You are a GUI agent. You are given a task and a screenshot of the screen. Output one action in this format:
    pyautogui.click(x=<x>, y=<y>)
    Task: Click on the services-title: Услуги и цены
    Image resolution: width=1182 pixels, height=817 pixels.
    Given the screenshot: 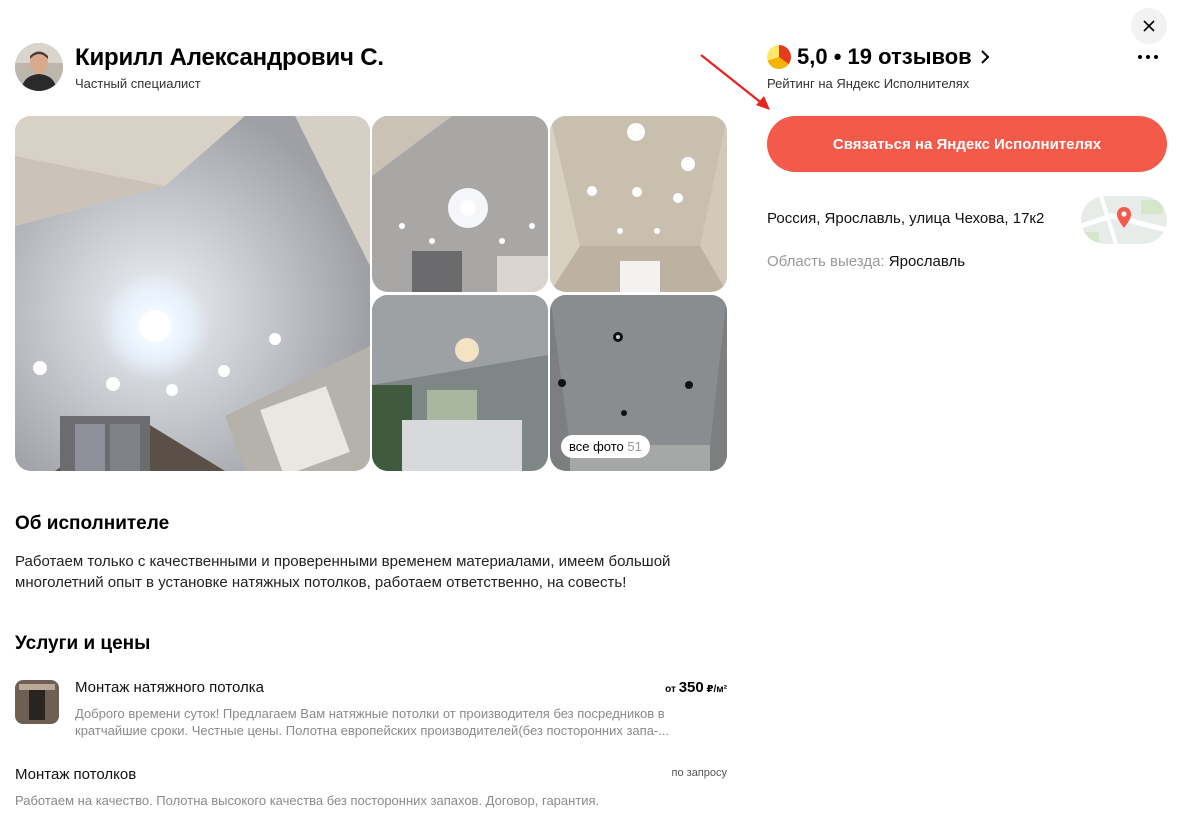 What is the action you would take?
    pyautogui.click(x=83, y=643)
    